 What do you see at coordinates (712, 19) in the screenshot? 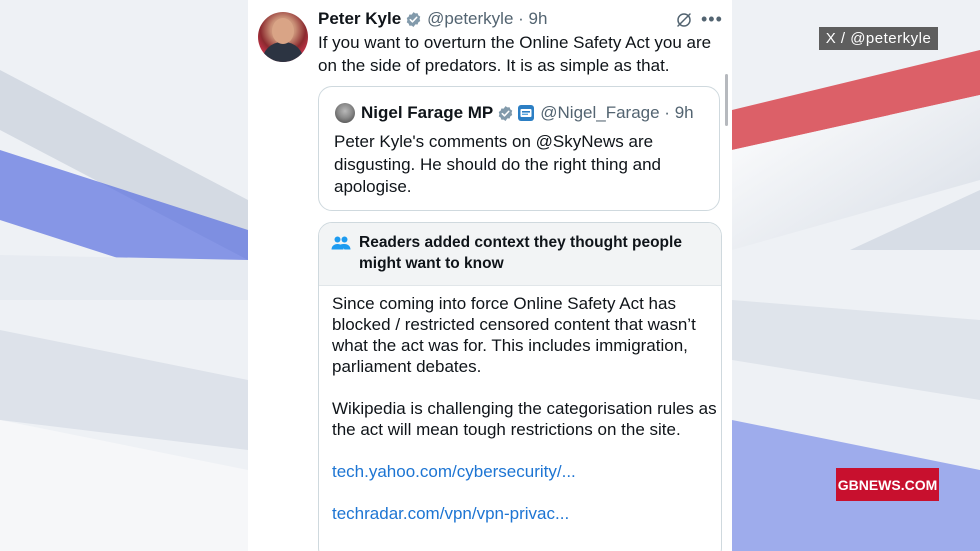
I see `more-icon: •••` at bounding box center [712, 19].